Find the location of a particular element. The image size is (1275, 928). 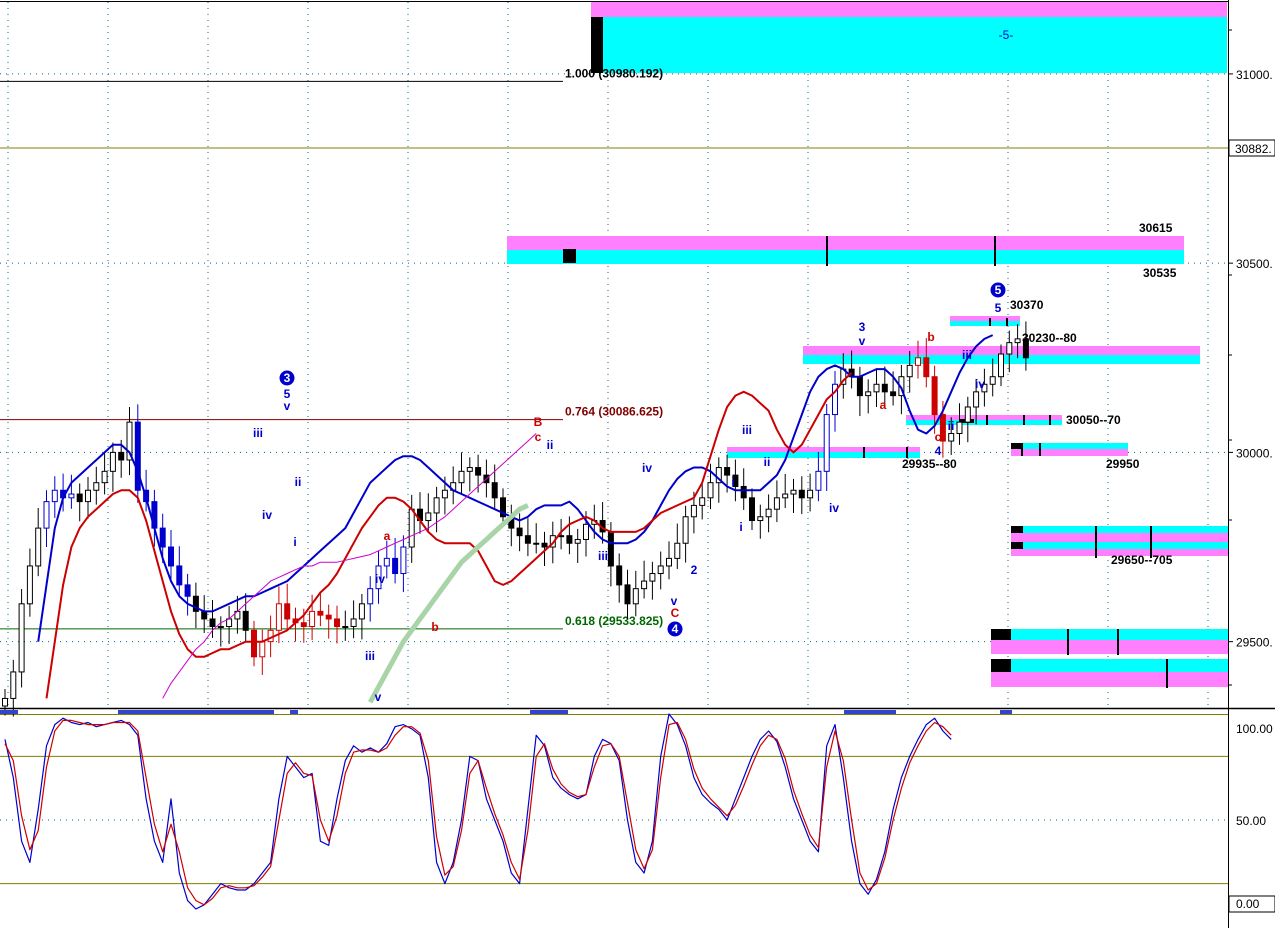

wave-label: b is located at coordinates (434, 627).